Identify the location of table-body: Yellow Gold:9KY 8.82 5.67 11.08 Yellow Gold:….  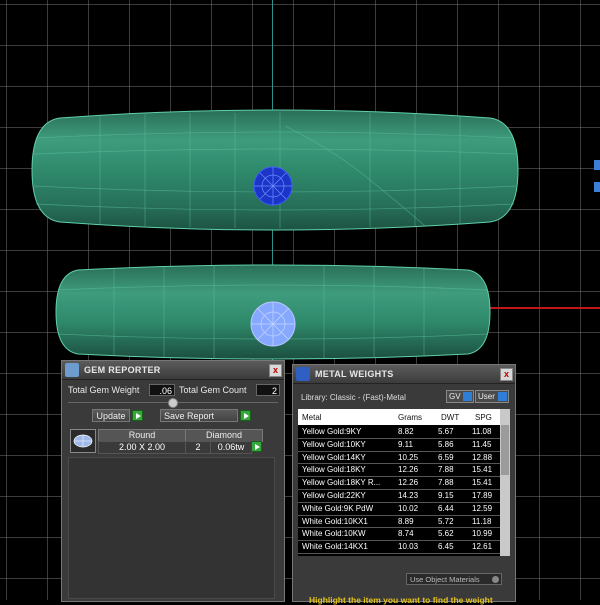
(399, 491).